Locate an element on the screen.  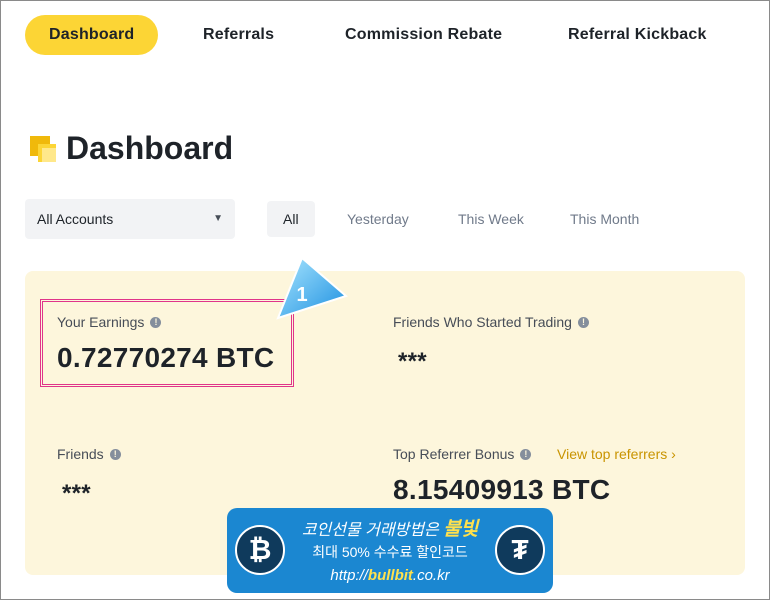
friends-trading-label: Friends Who Started Trading ! is located at coordinates (491, 322).